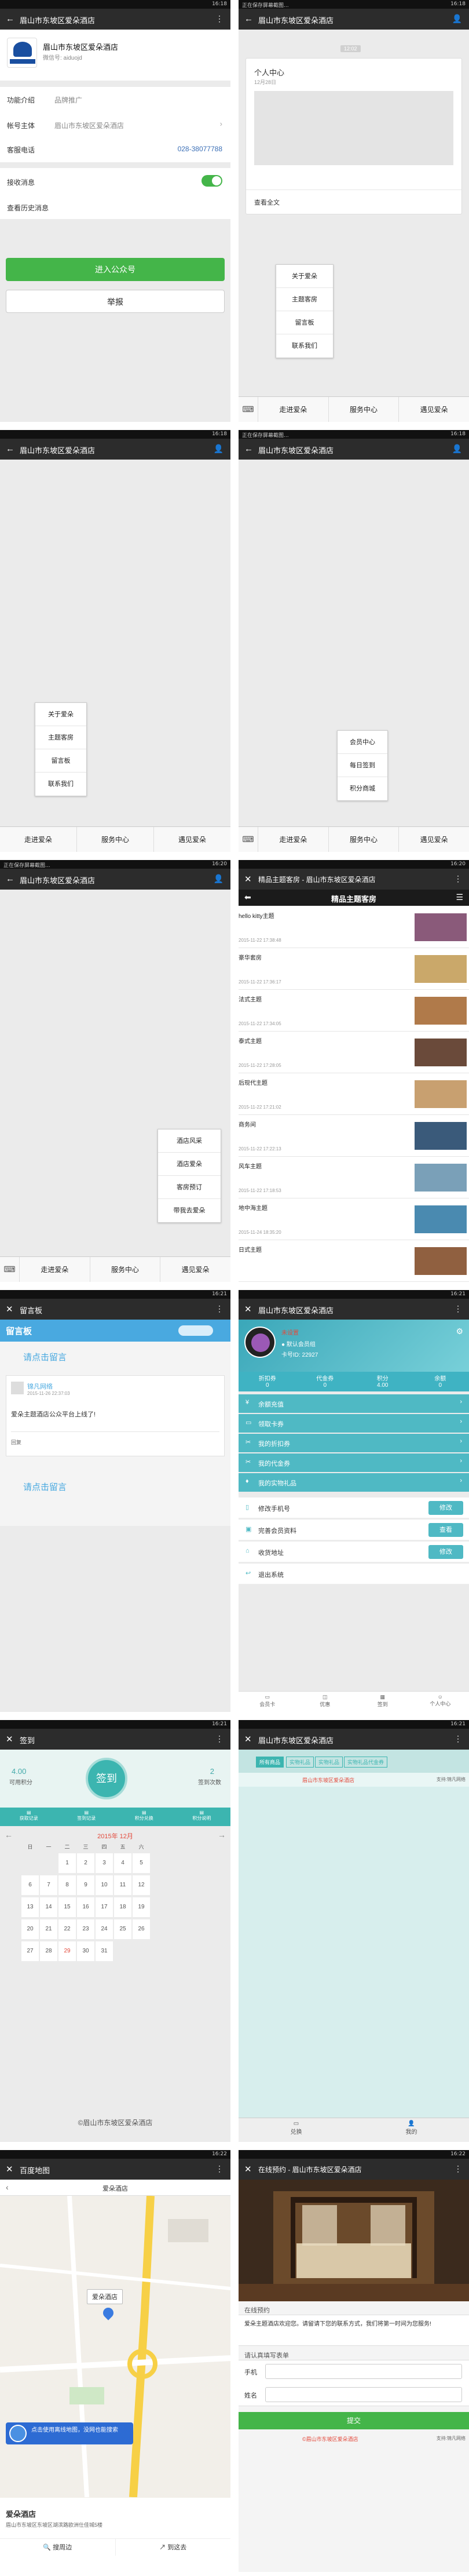  I want to click on calendar-day: 16, so click(85, 1907).